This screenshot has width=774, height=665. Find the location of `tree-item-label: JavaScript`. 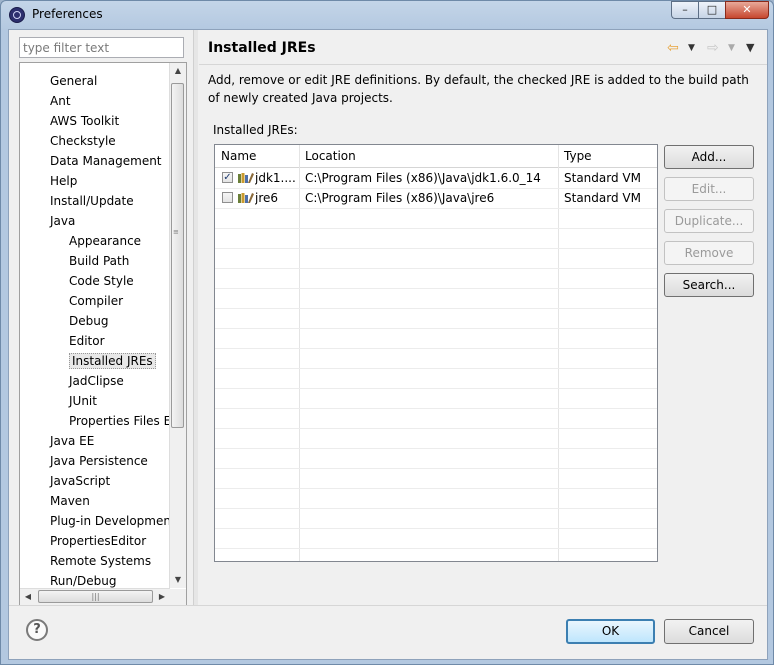

tree-item-label: JavaScript is located at coordinates (80, 481).